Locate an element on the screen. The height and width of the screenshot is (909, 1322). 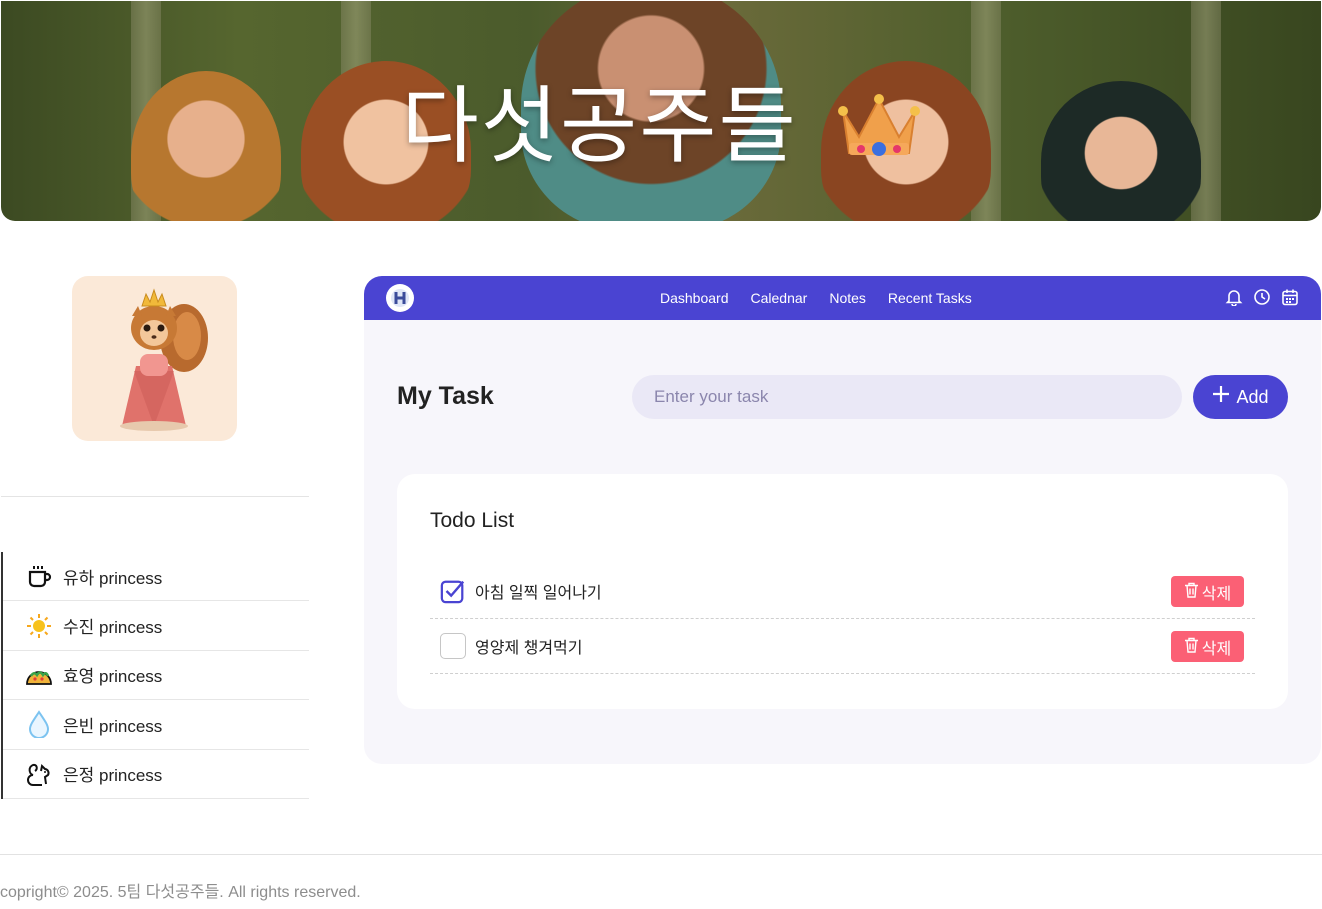
add-task-button: Add is located at coordinates (1240, 397).